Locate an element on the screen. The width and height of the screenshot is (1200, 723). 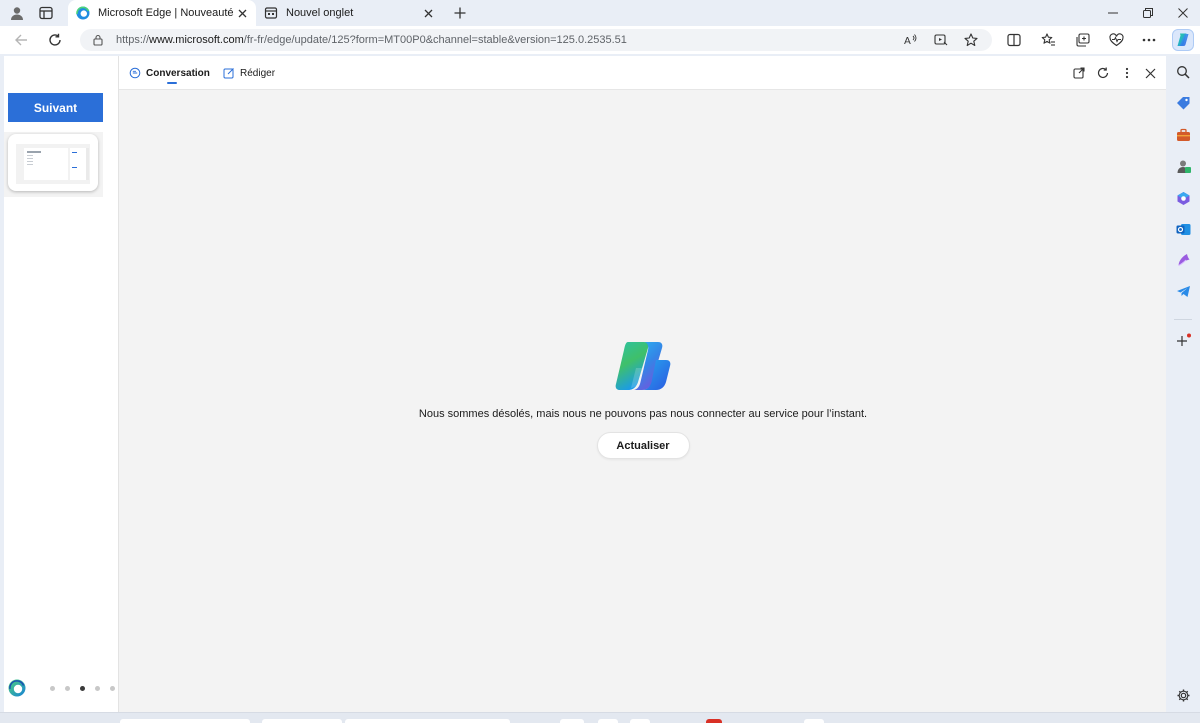
slide-thumbnail-container is located at coordinates (53, 164).